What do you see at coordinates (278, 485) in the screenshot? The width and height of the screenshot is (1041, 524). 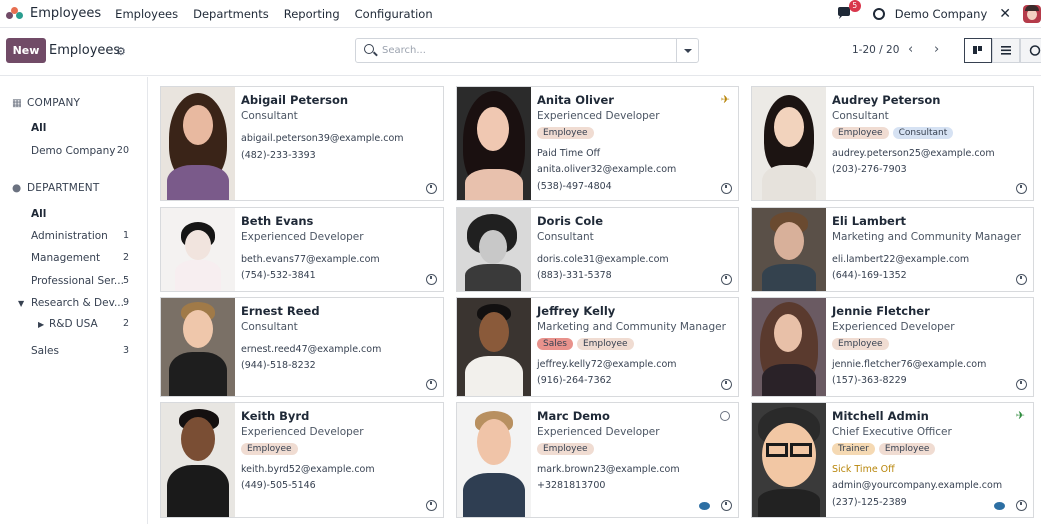 I see `employee-phone: (449)-505-5146` at bounding box center [278, 485].